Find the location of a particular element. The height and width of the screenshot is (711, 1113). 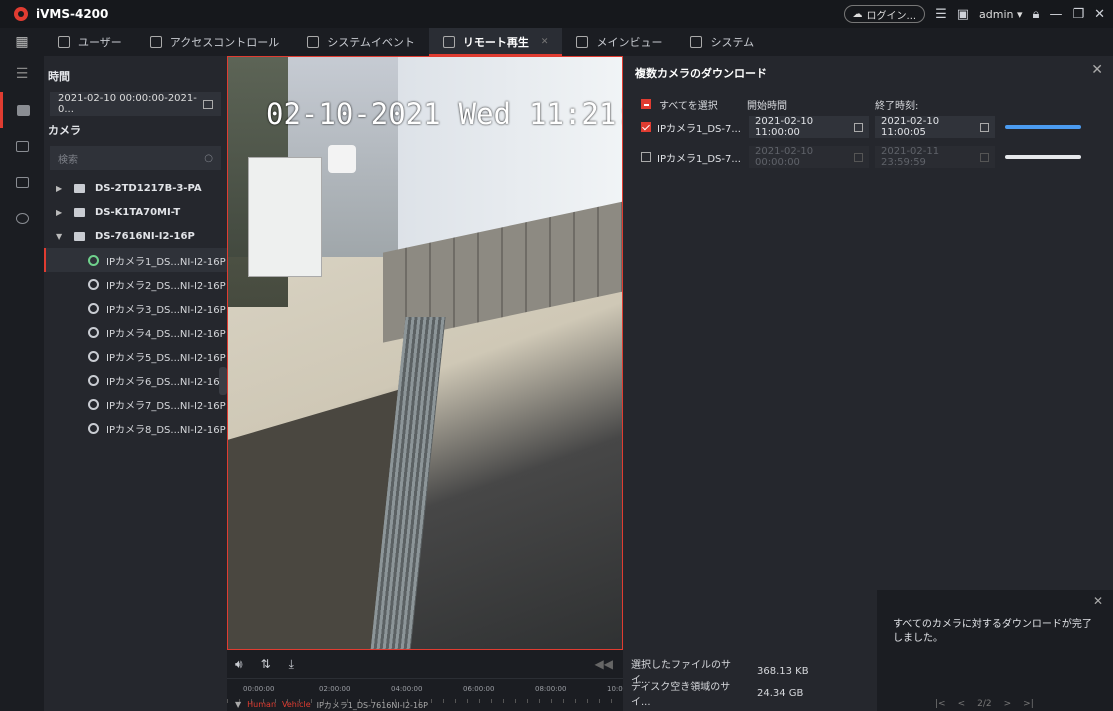

camera-name: IPカメラ4_DS...NI-I2-16P is located at coordinates (166, 334).